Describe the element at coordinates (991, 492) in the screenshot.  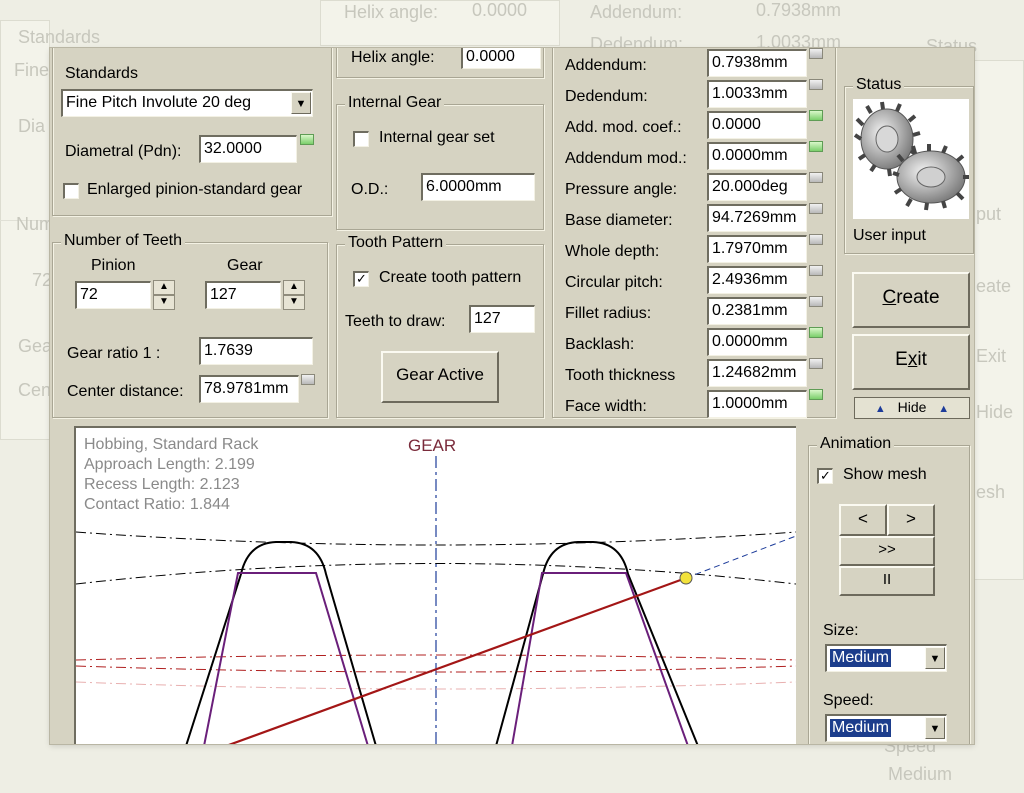
I see `bg-mesh-text: esh` at that location.